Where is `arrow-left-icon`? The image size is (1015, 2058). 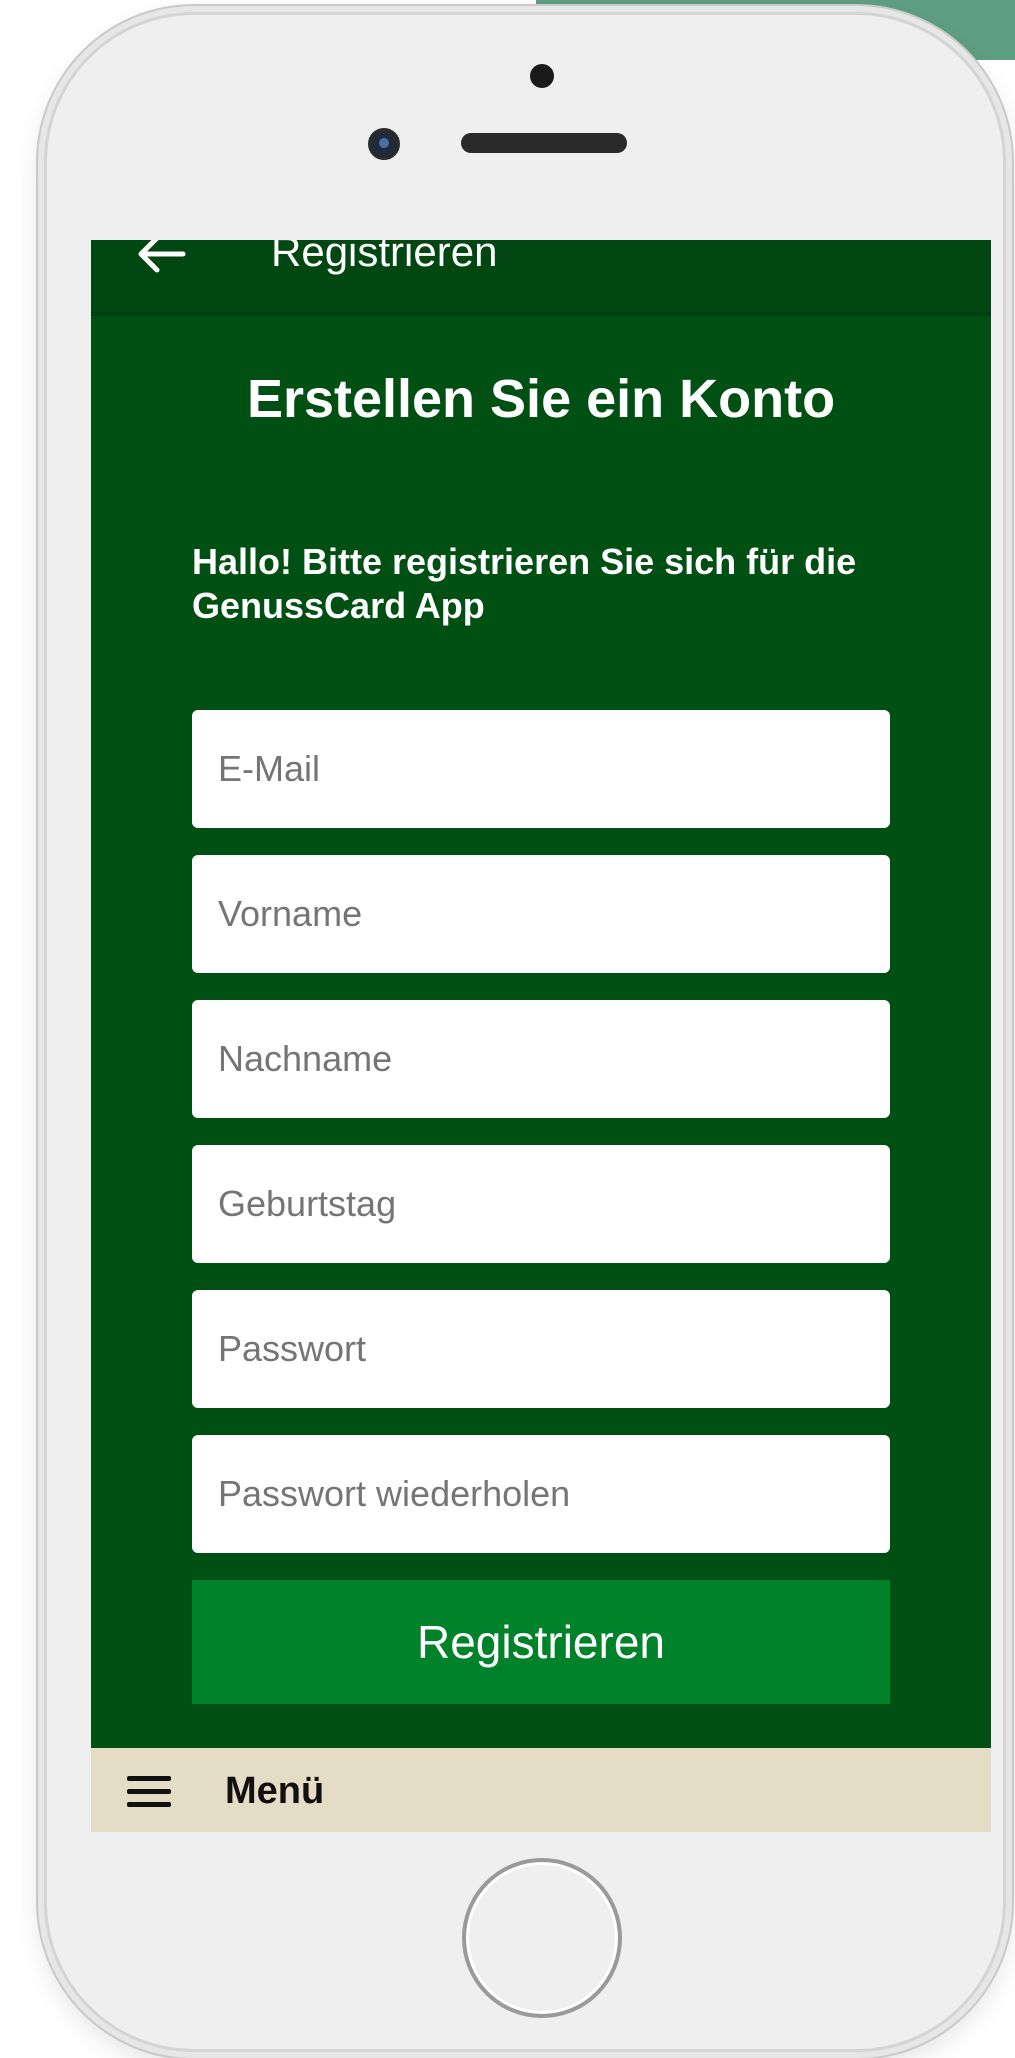 arrow-left-icon is located at coordinates (162, 257).